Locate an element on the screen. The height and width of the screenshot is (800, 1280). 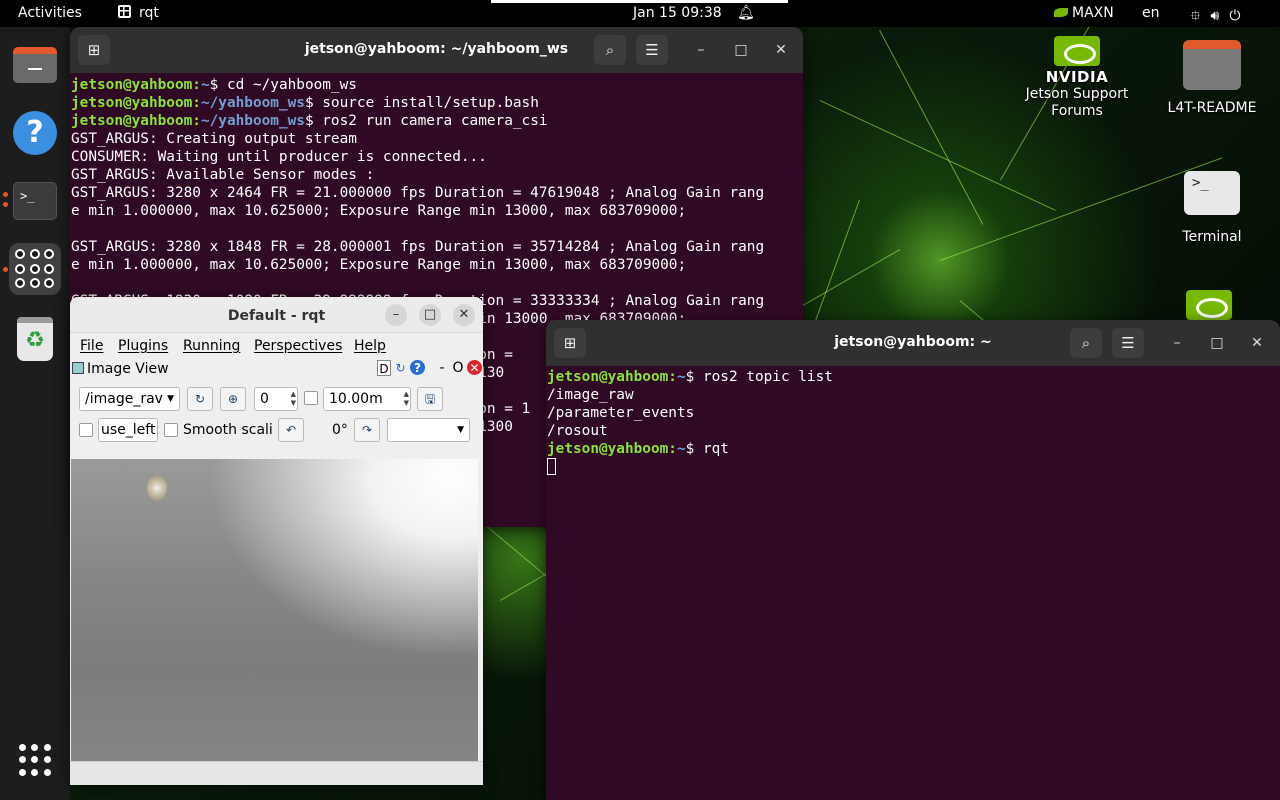
dock-terminal: >_ is located at coordinates (35, 201).